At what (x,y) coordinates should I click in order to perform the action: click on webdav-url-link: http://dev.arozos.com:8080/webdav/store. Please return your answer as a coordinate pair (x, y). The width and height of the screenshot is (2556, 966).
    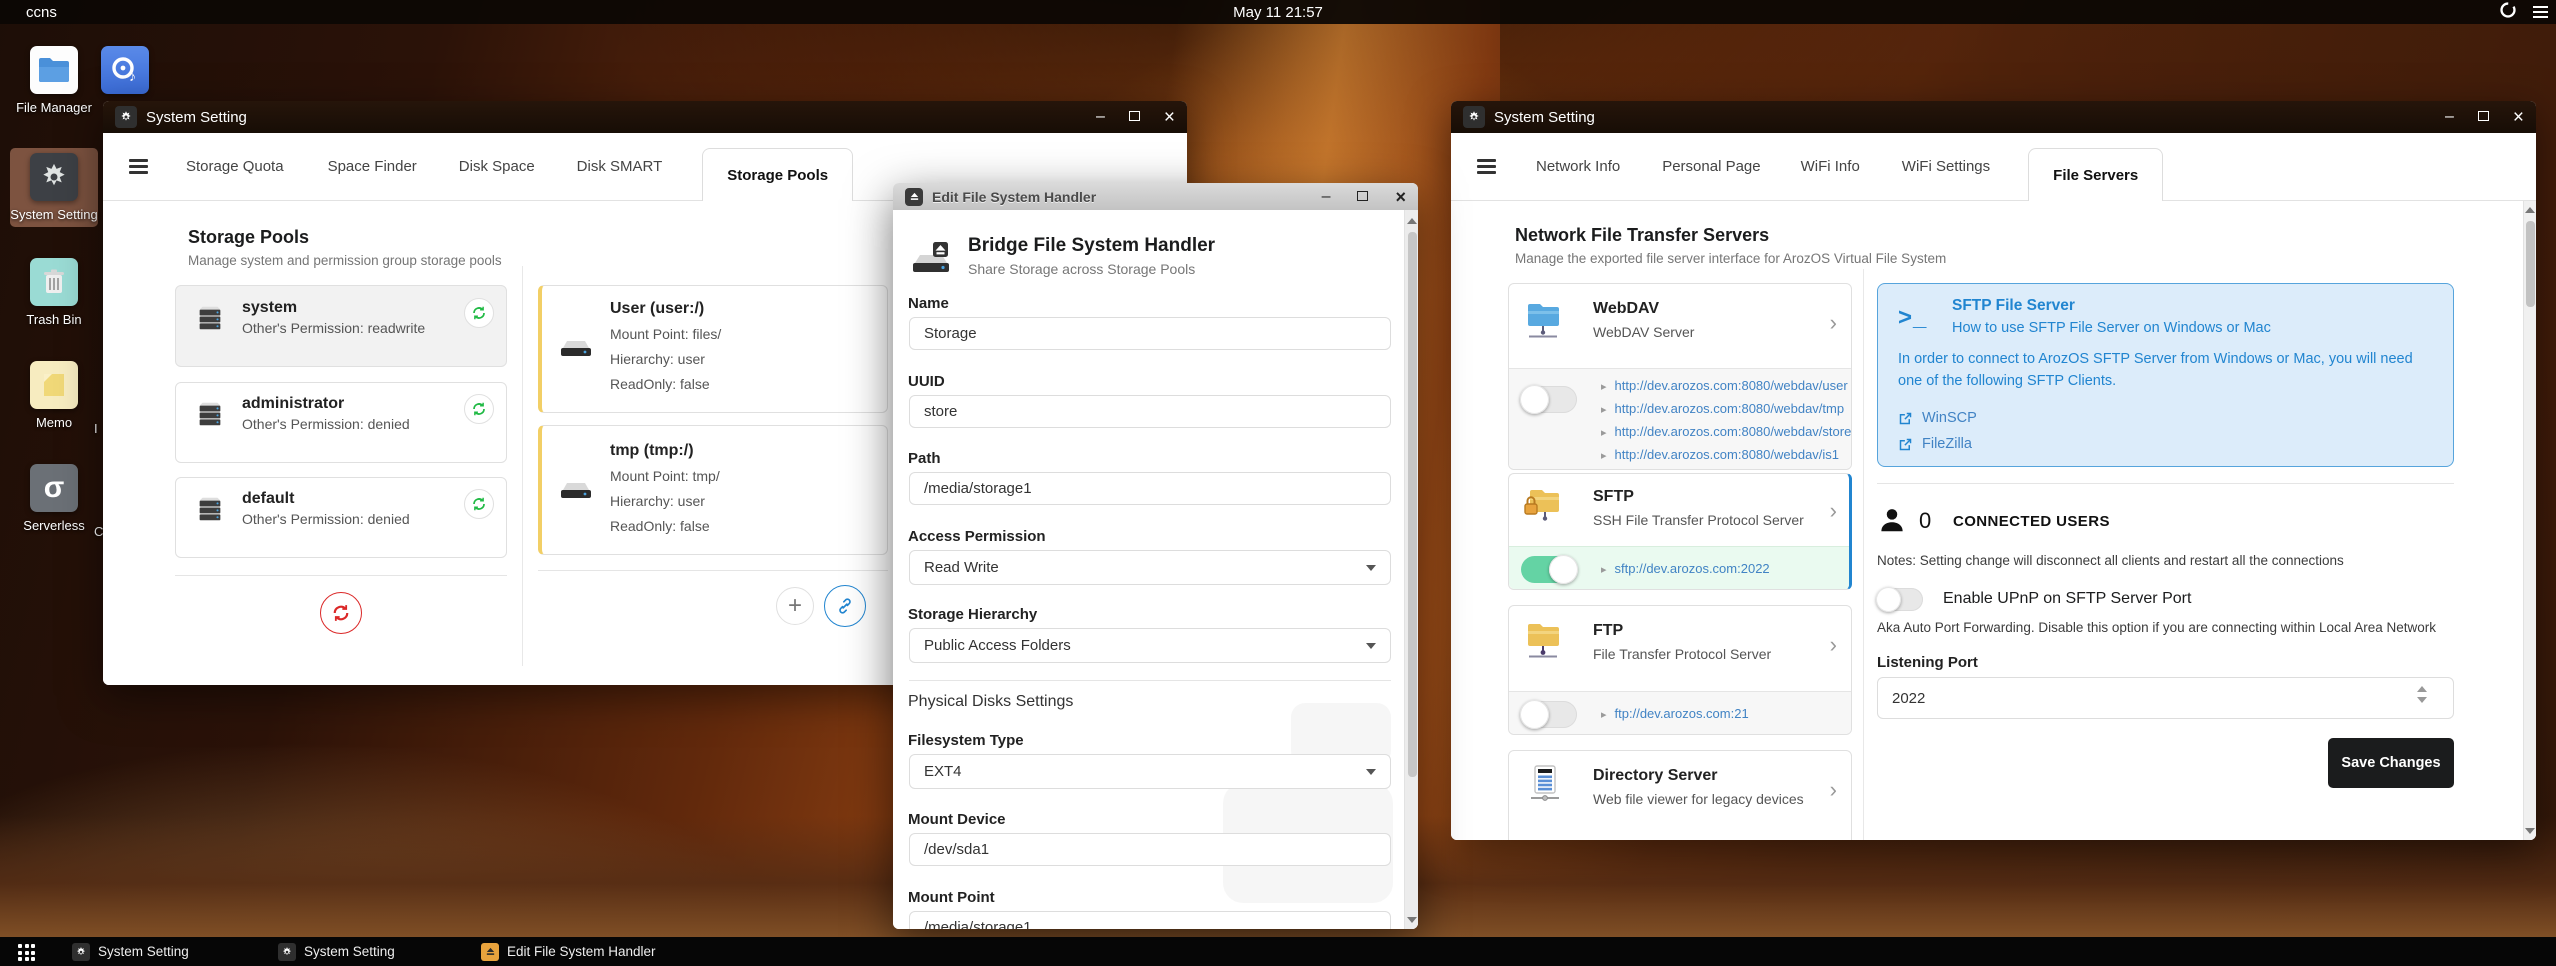
    Looking at the image, I should click on (1733, 431).